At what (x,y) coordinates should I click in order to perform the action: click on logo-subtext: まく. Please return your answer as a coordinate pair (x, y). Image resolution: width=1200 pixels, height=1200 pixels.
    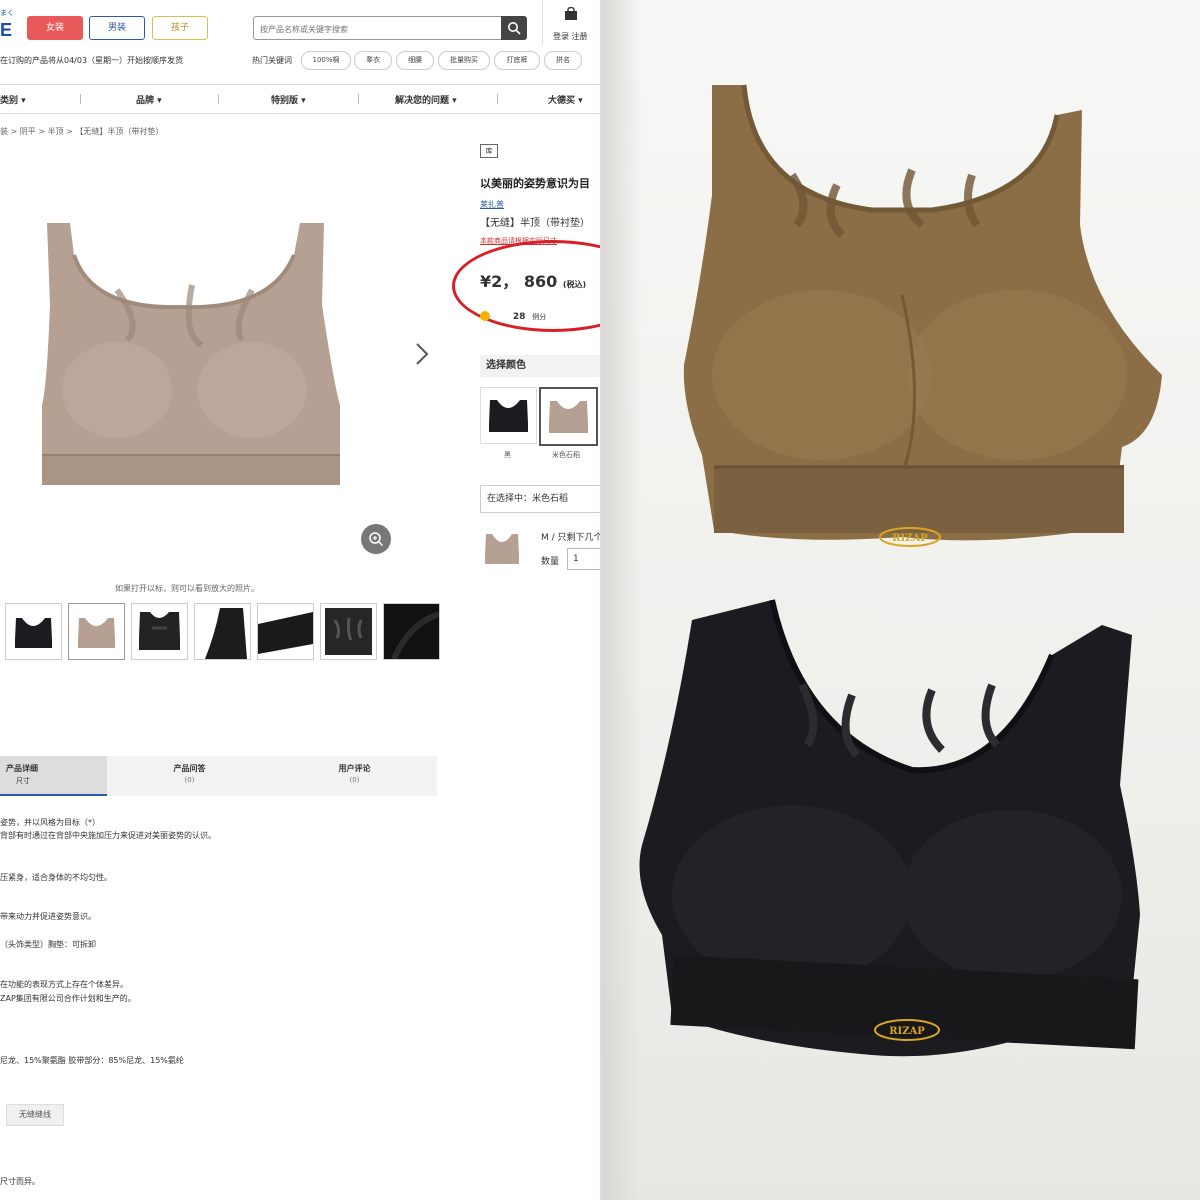
    Looking at the image, I should click on (7, 13).